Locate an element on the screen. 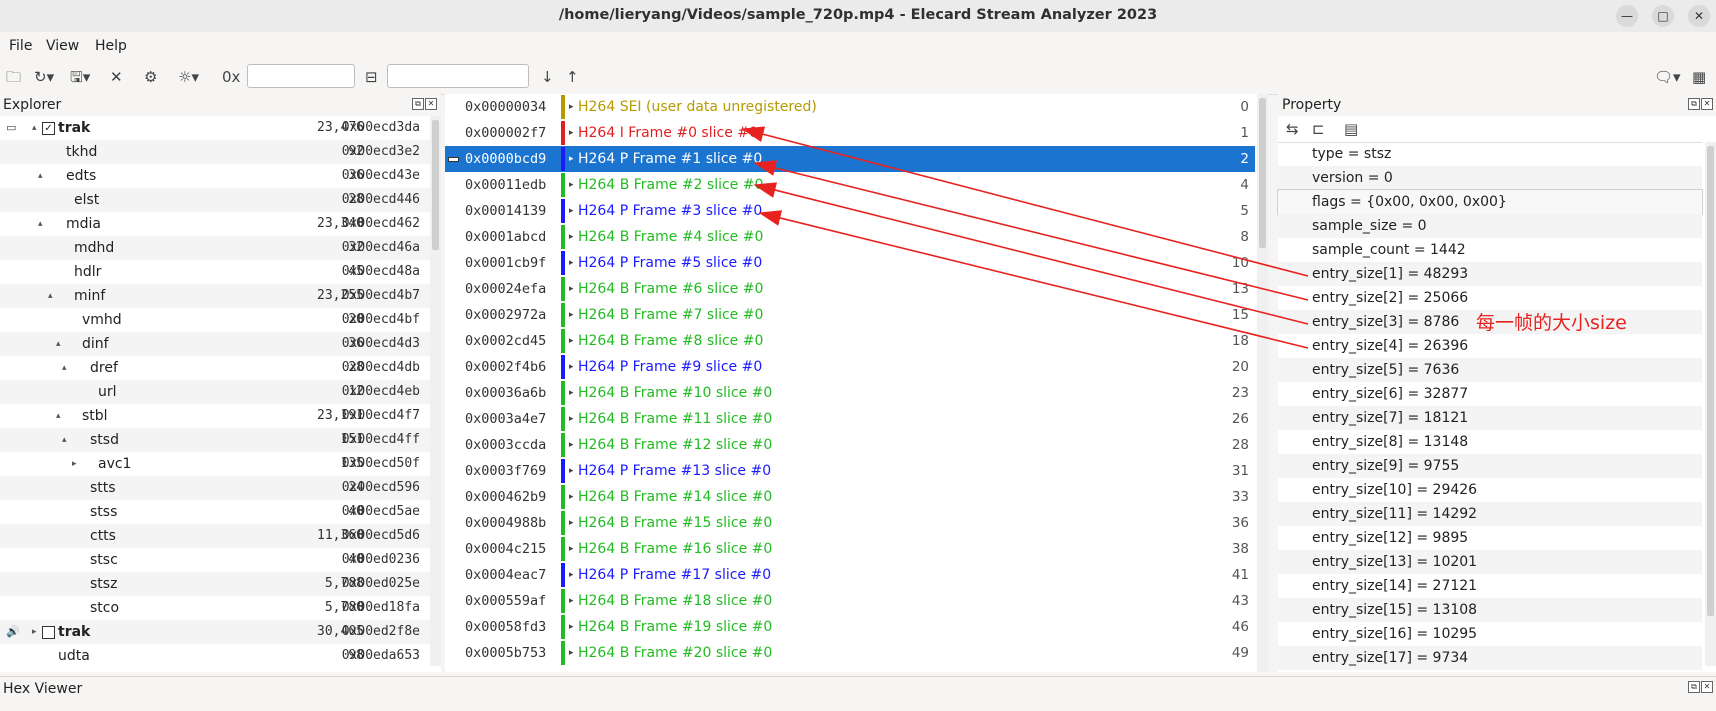 This screenshot has height=711, width=1716. arrow-entry4 is located at coordinates (1033, 279).